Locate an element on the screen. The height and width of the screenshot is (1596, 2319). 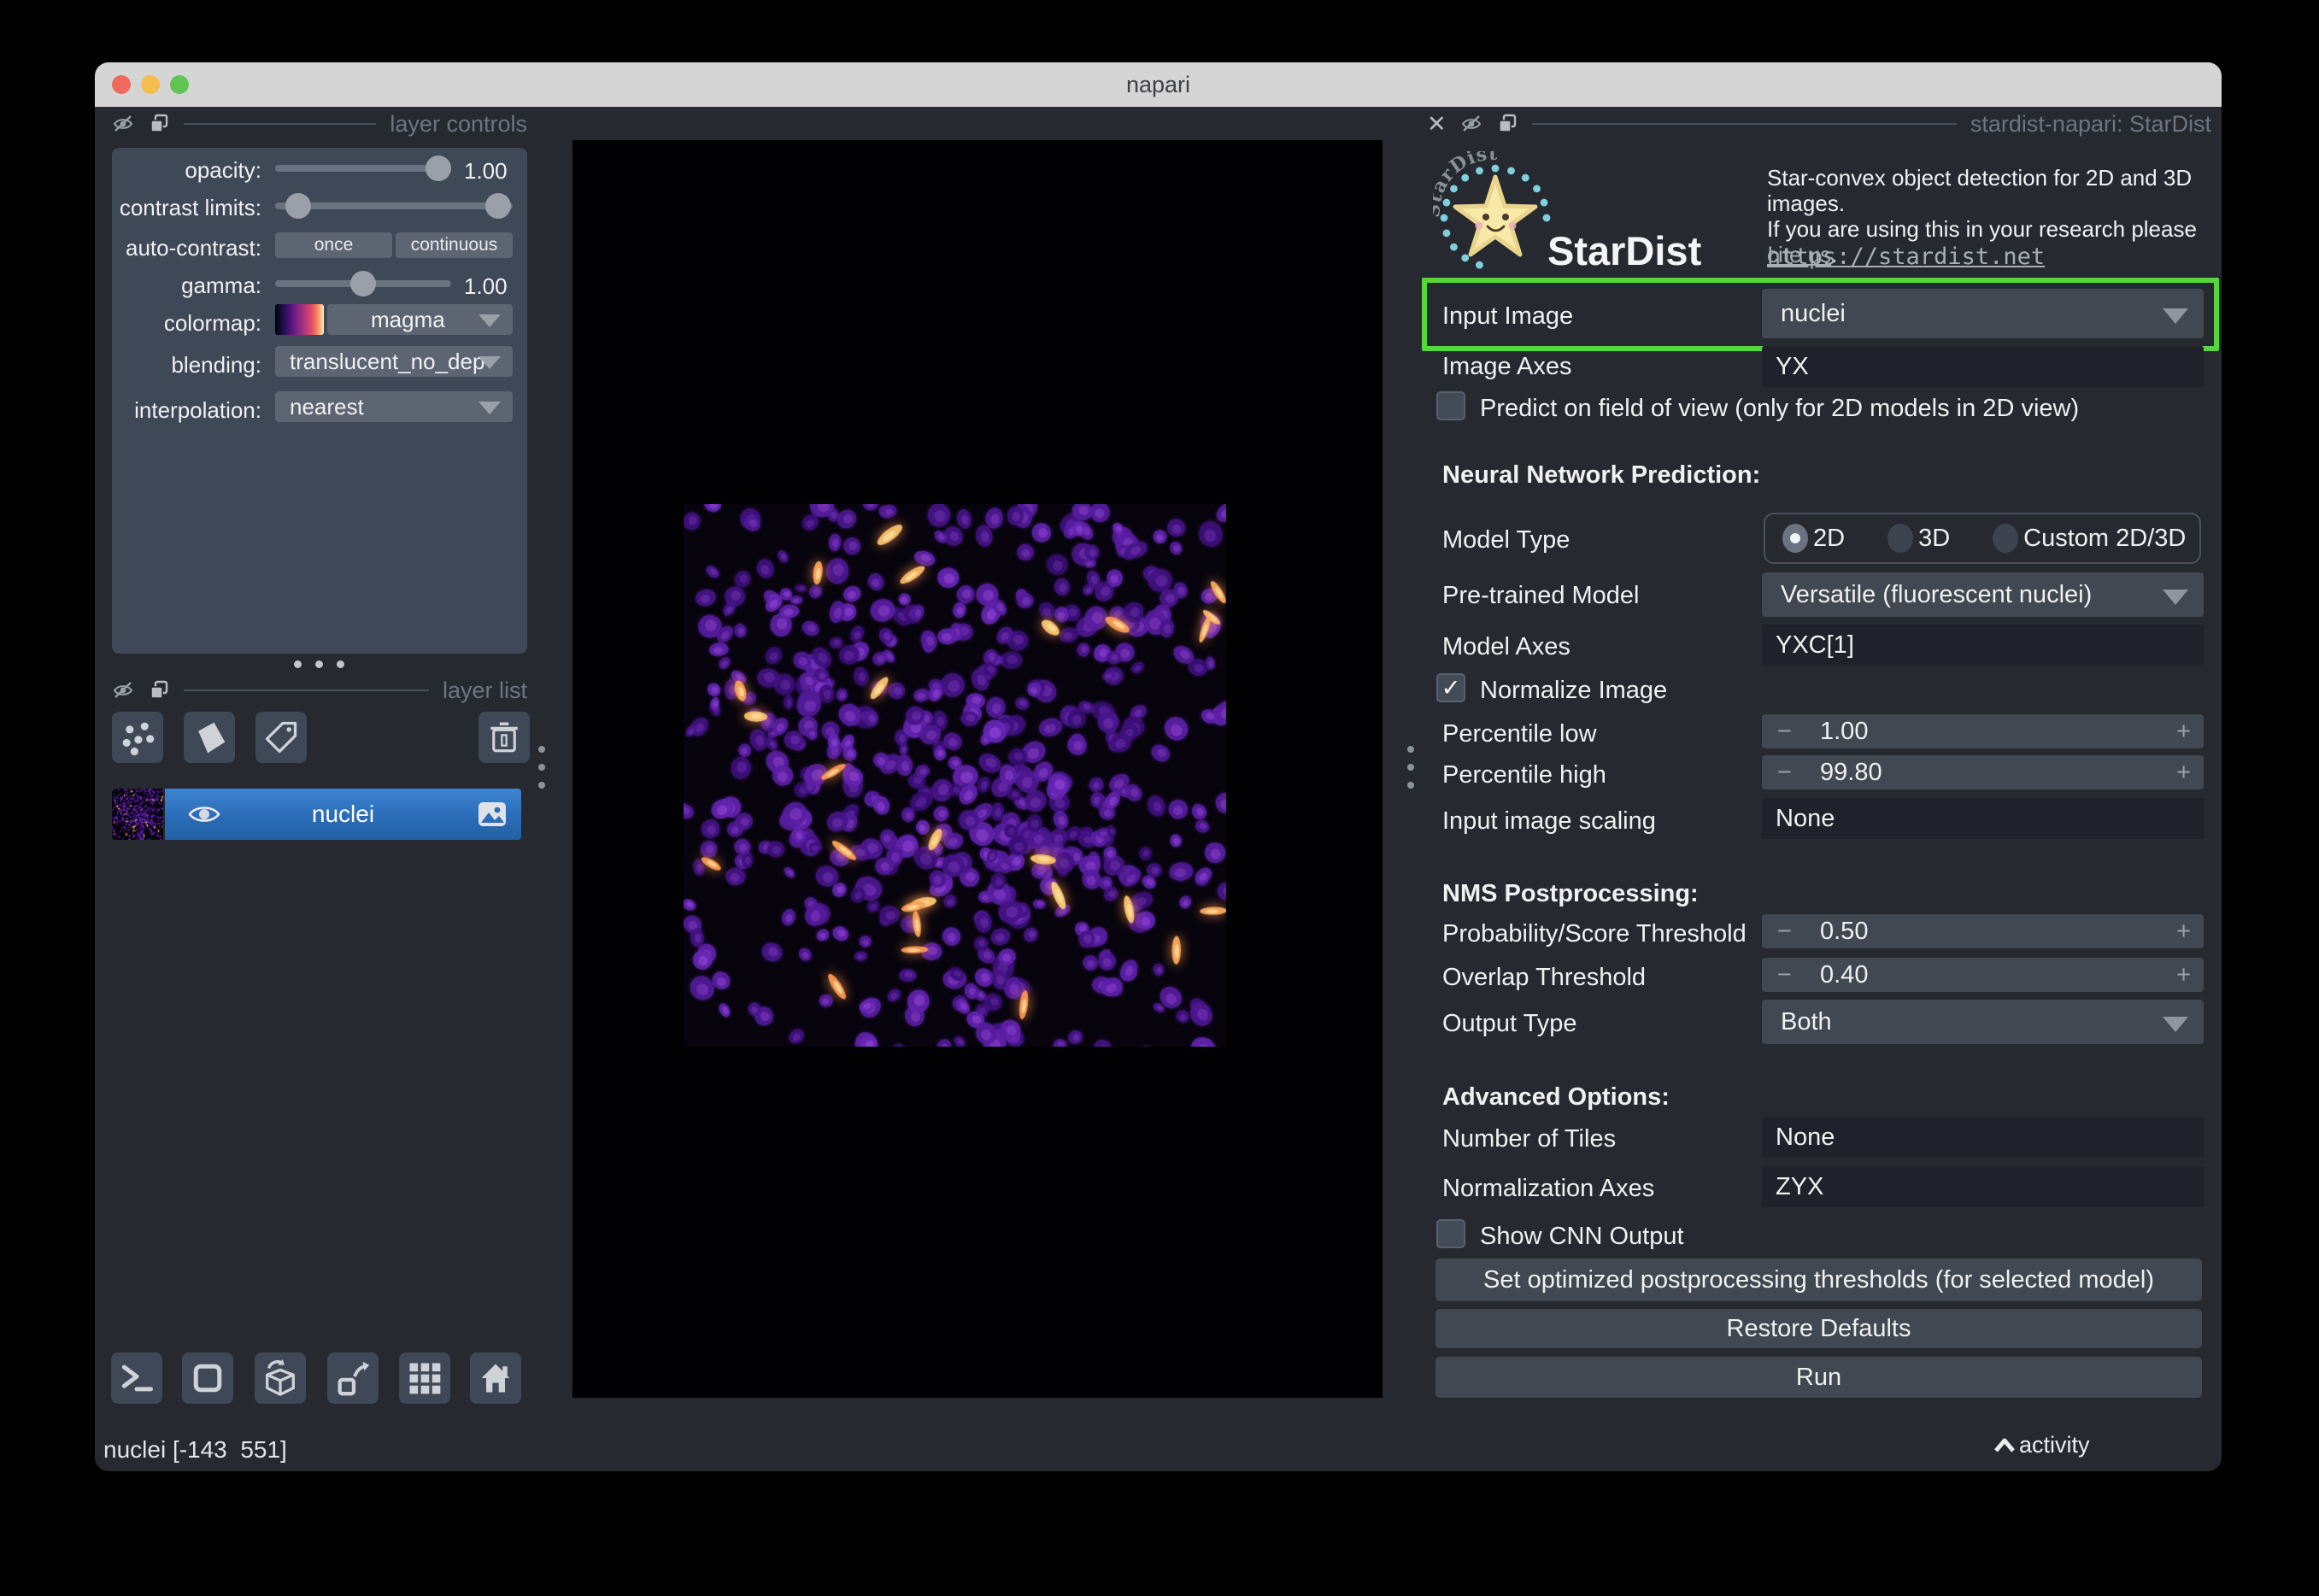
percentile-high-spinbox: − 99.80 + is located at coordinates (1983, 772).